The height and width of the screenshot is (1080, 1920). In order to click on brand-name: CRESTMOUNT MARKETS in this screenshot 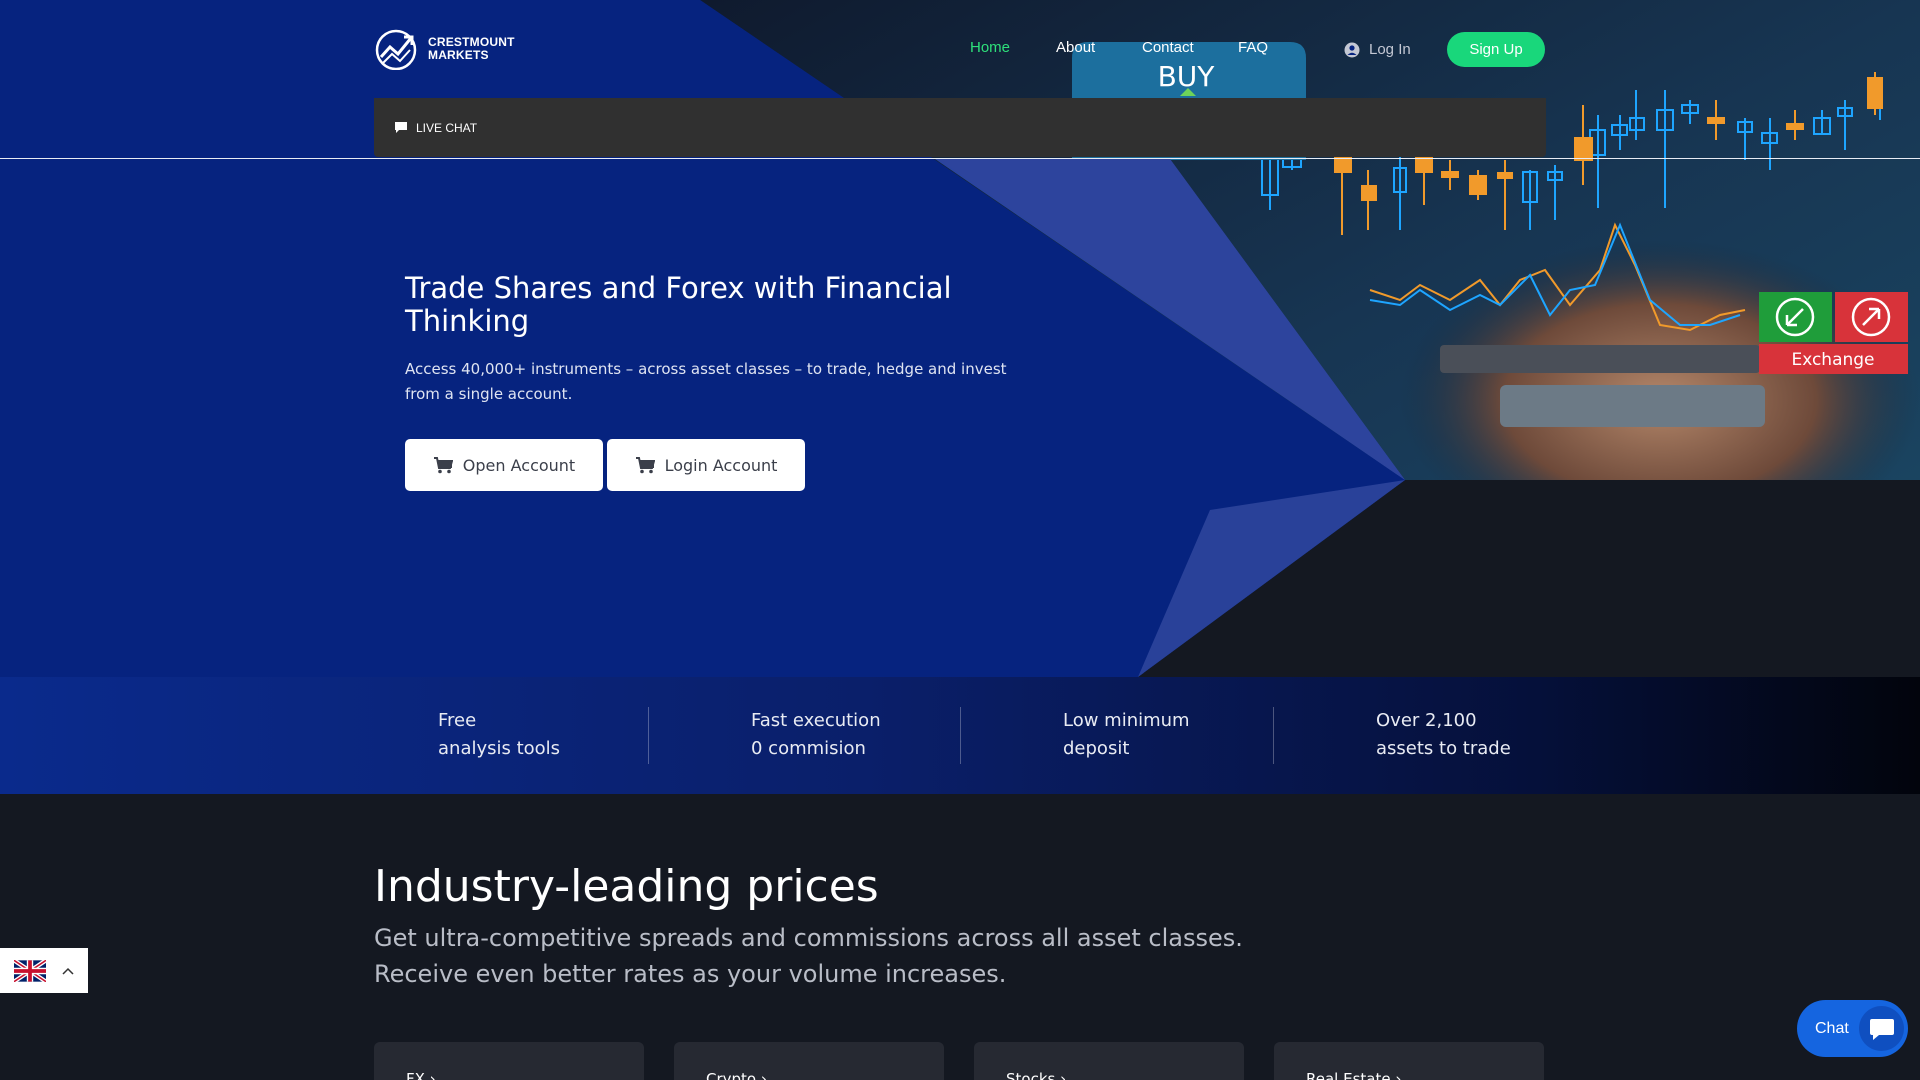, I will do `click(471, 49)`.